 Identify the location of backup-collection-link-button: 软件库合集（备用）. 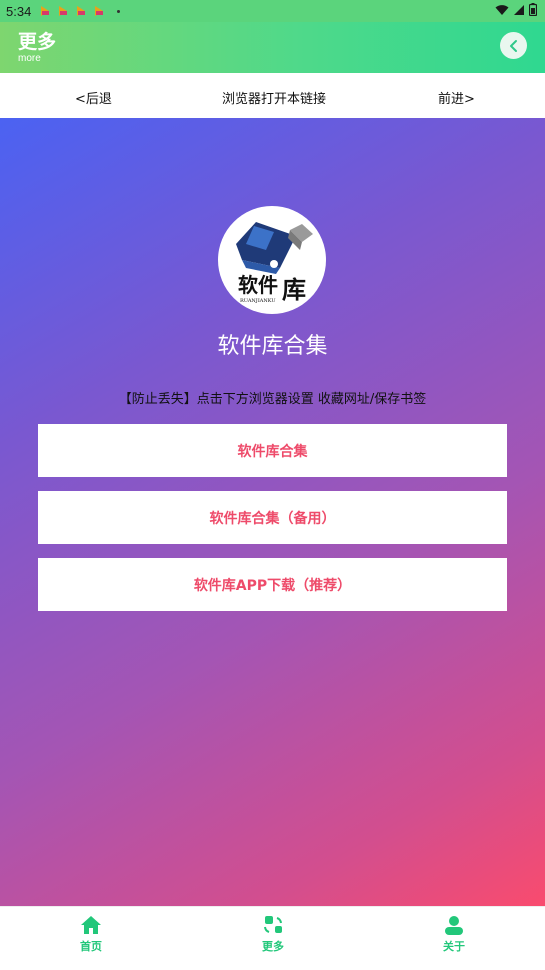
(272, 517).